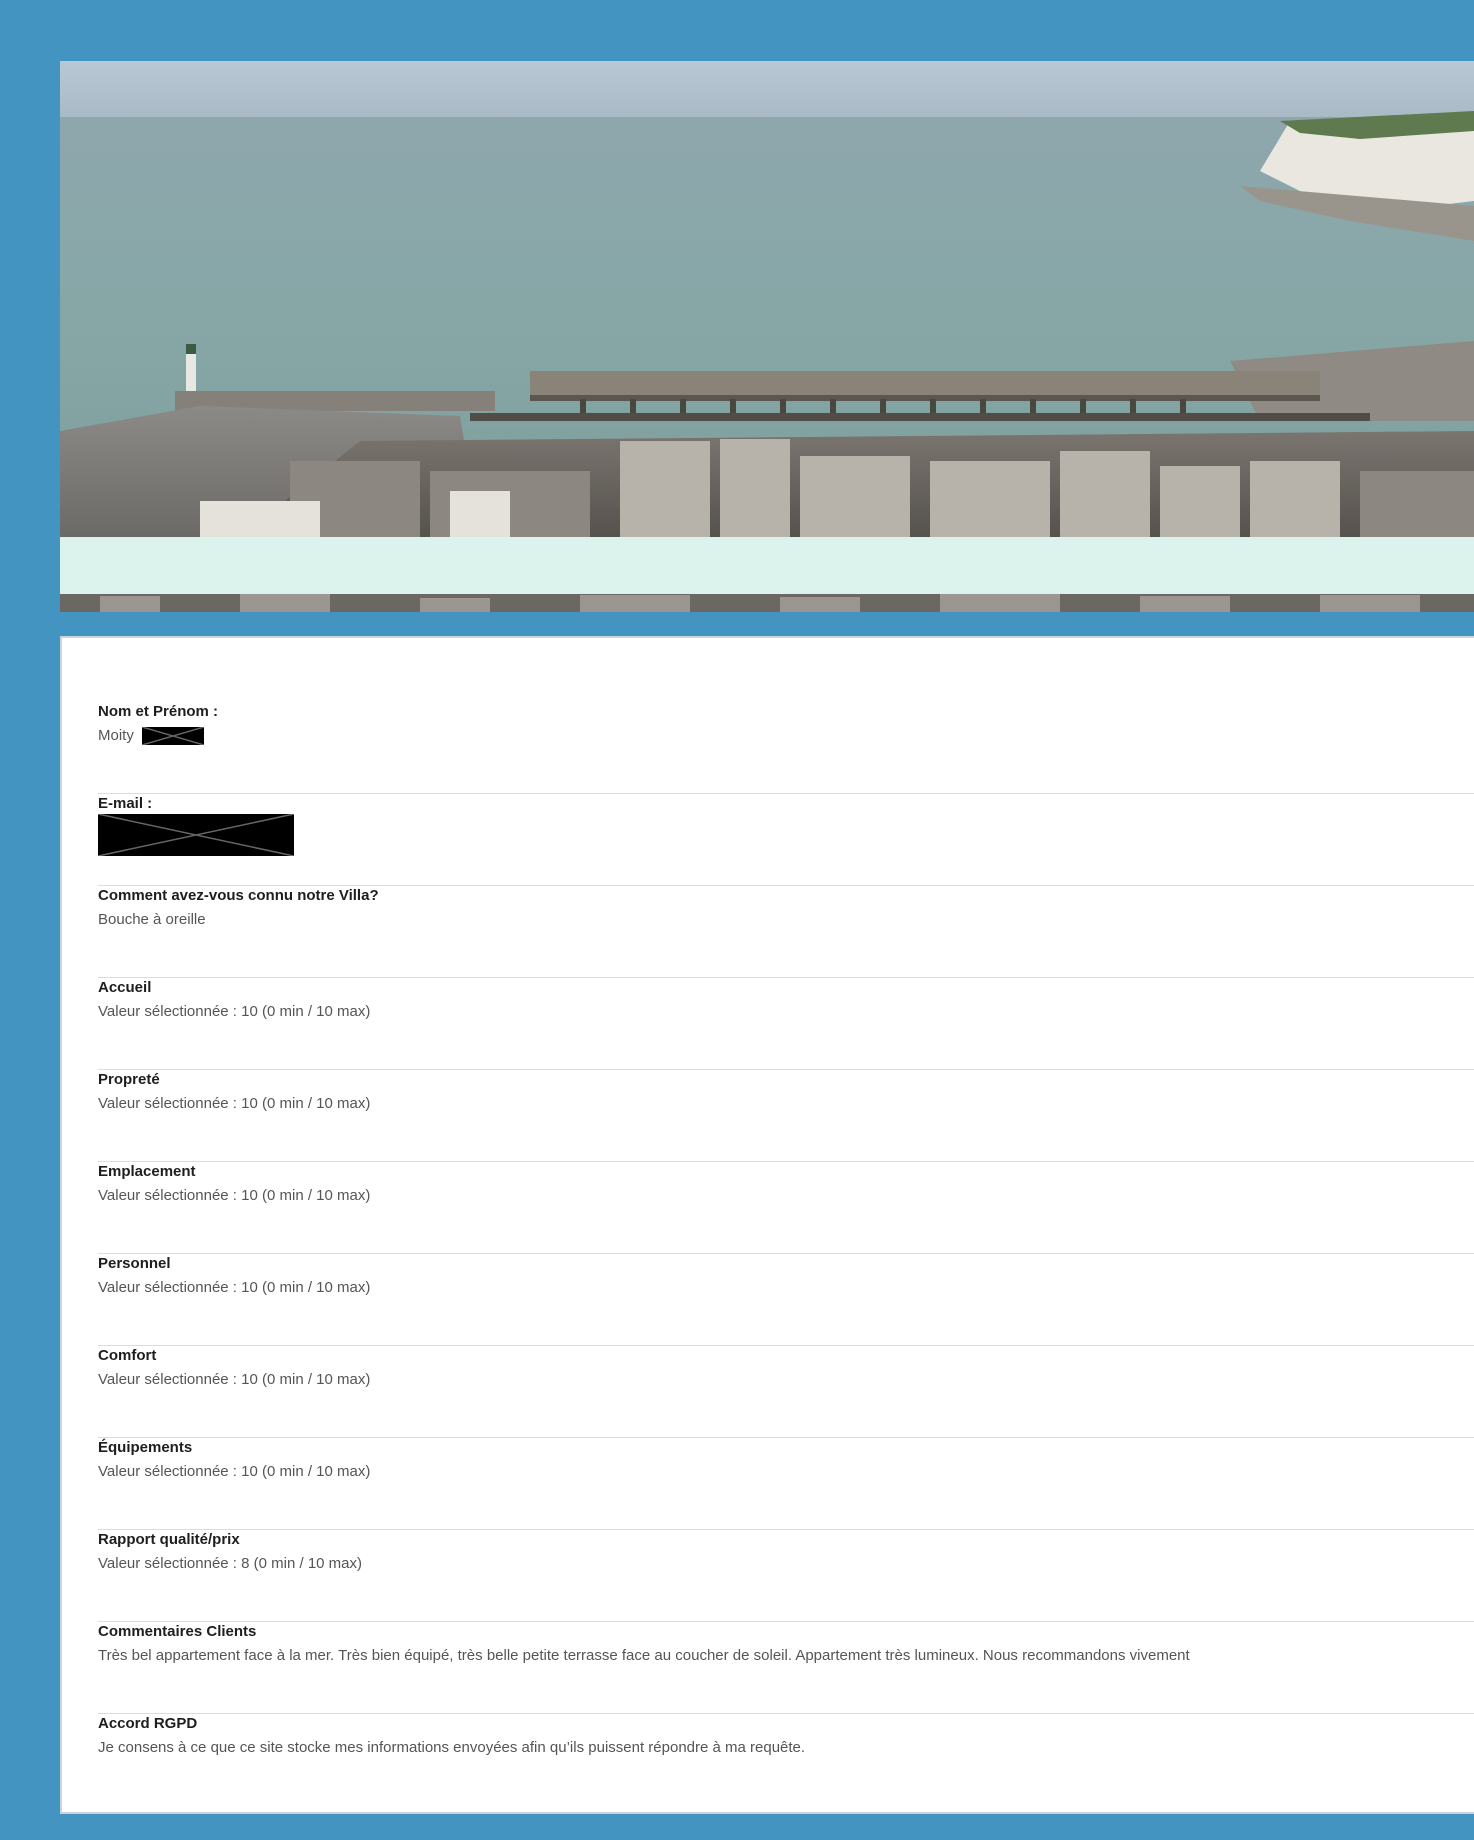 The width and height of the screenshot is (1474, 1840). I want to click on field-label: Rapport qualité/prix, so click(169, 1539).